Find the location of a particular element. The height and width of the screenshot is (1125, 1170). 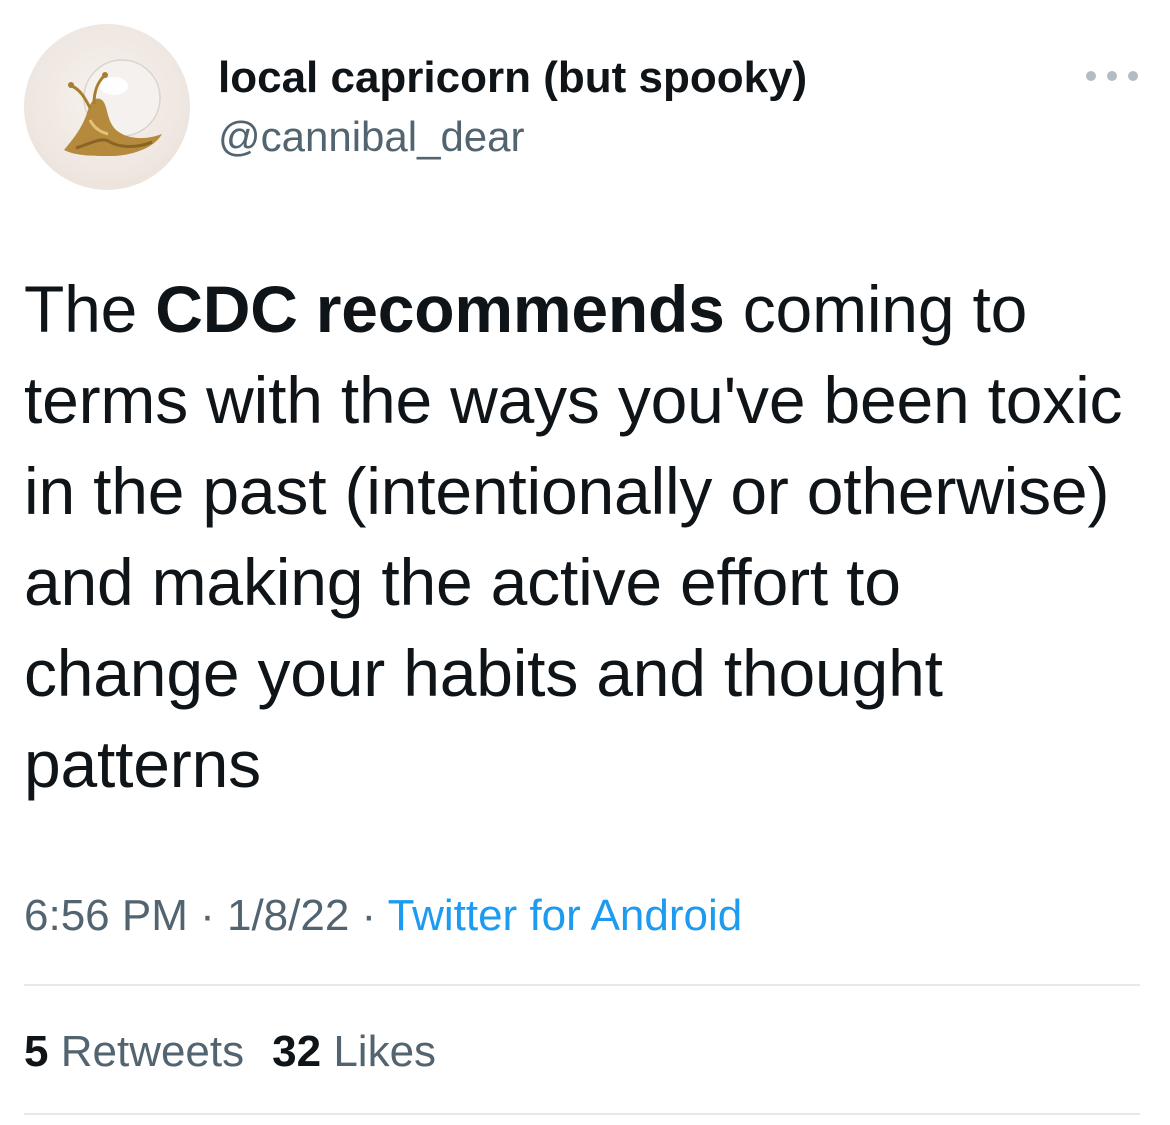

likes-stat: 32 Likes is located at coordinates (354, 1051).